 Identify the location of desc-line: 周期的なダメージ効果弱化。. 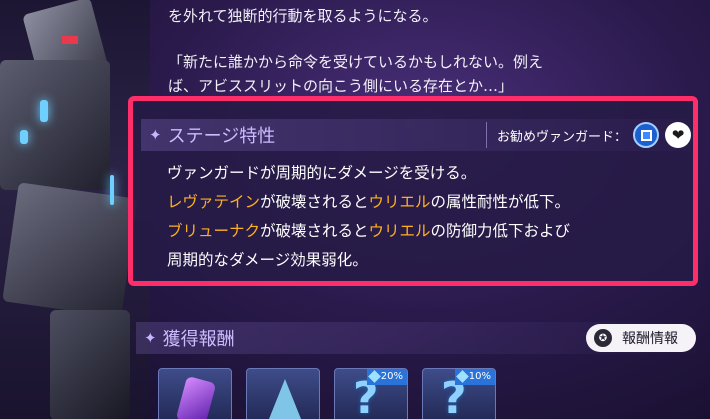
(267, 260).